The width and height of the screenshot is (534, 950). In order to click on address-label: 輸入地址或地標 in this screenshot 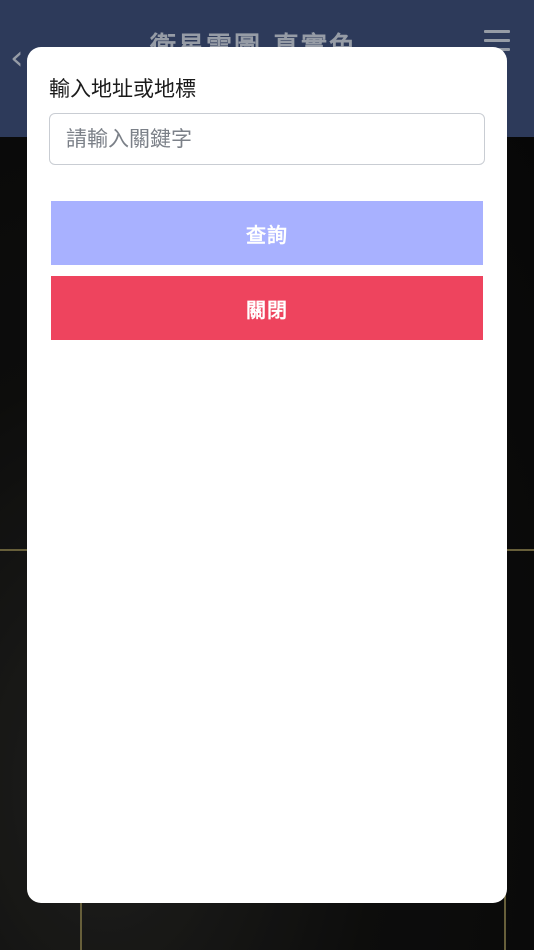, I will do `click(122, 89)`.